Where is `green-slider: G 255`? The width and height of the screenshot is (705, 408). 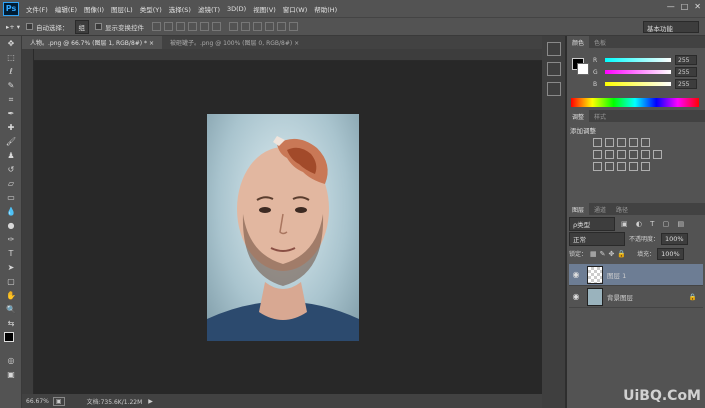
green-slider: G 255 is located at coordinates (636, 72).